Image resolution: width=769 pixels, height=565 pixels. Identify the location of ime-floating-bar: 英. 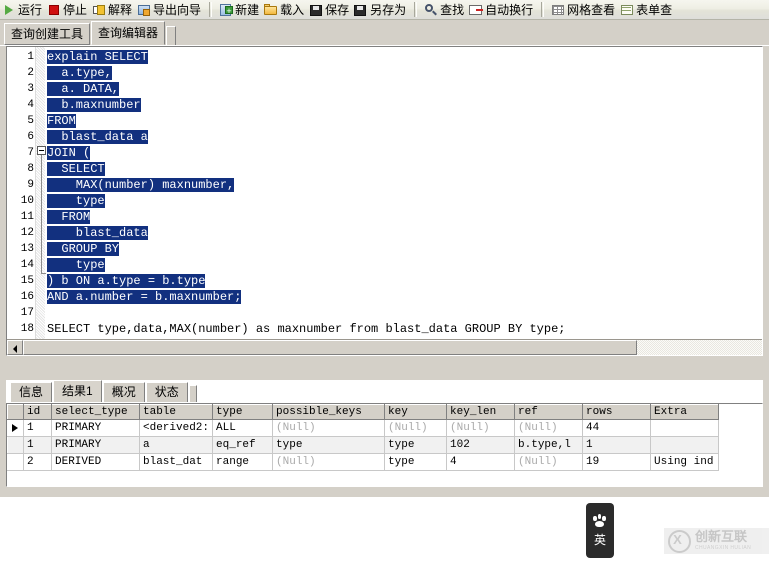
(600, 530).